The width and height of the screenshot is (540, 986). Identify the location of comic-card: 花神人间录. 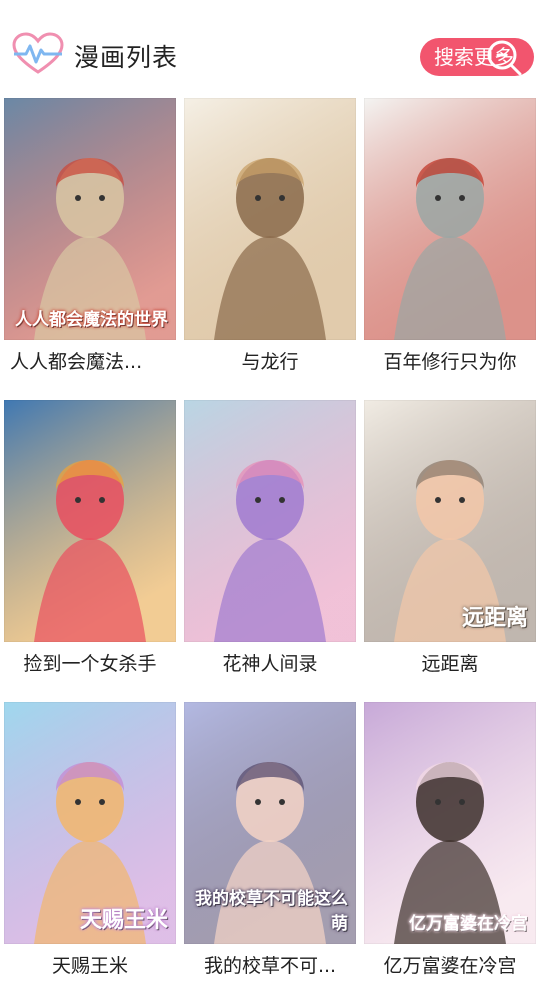
(270, 542).